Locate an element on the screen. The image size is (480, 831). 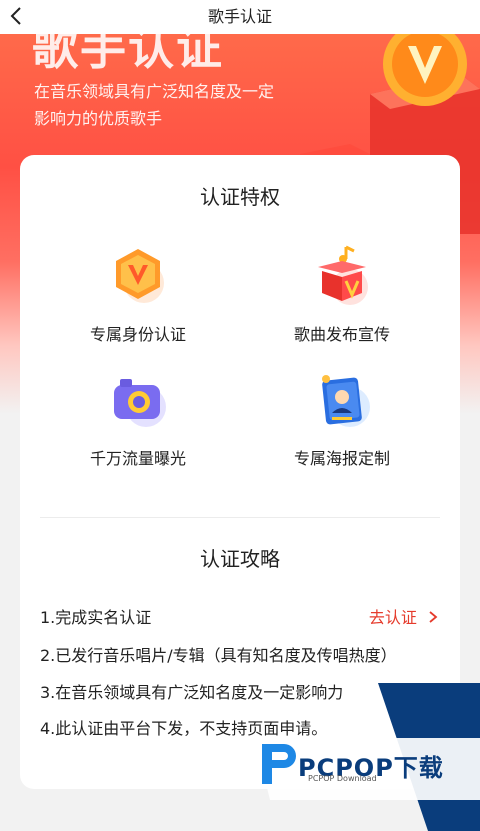
guide-step-1: 1.完成实名认证 is located at coordinates (96, 617).